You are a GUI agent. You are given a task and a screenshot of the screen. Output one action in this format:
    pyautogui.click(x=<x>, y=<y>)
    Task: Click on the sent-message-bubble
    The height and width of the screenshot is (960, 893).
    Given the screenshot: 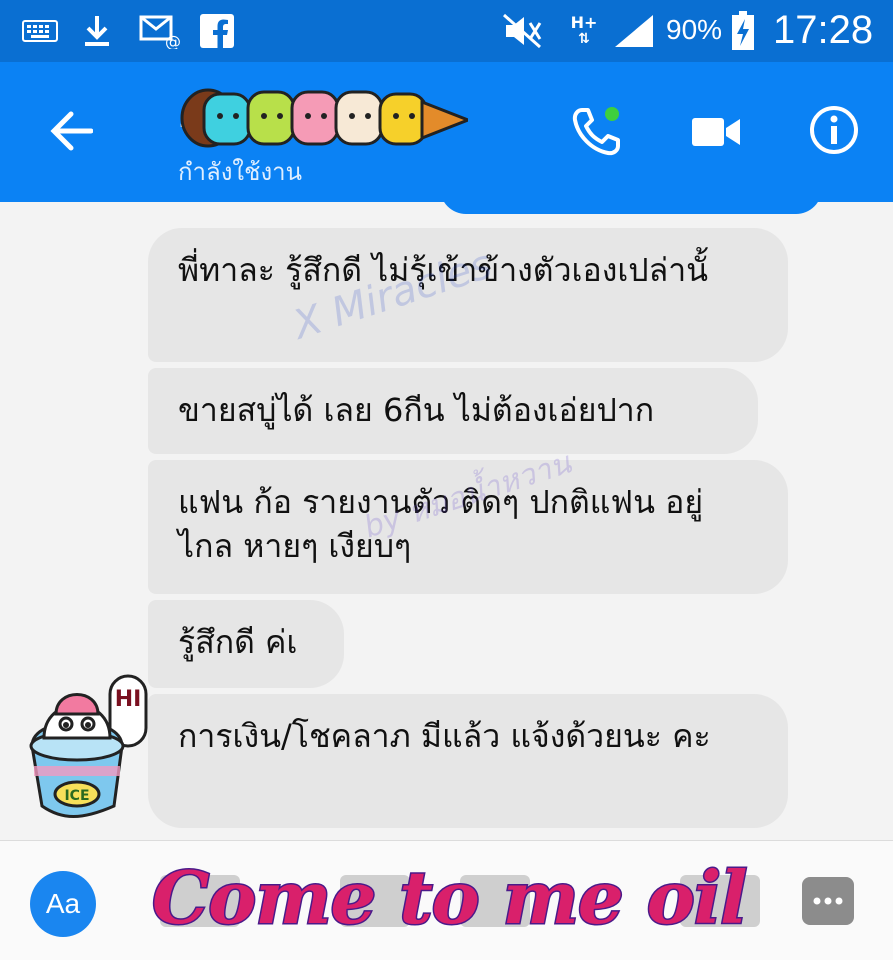 What is the action you would take?
    pyautogui.click(x=631, y=208)
    